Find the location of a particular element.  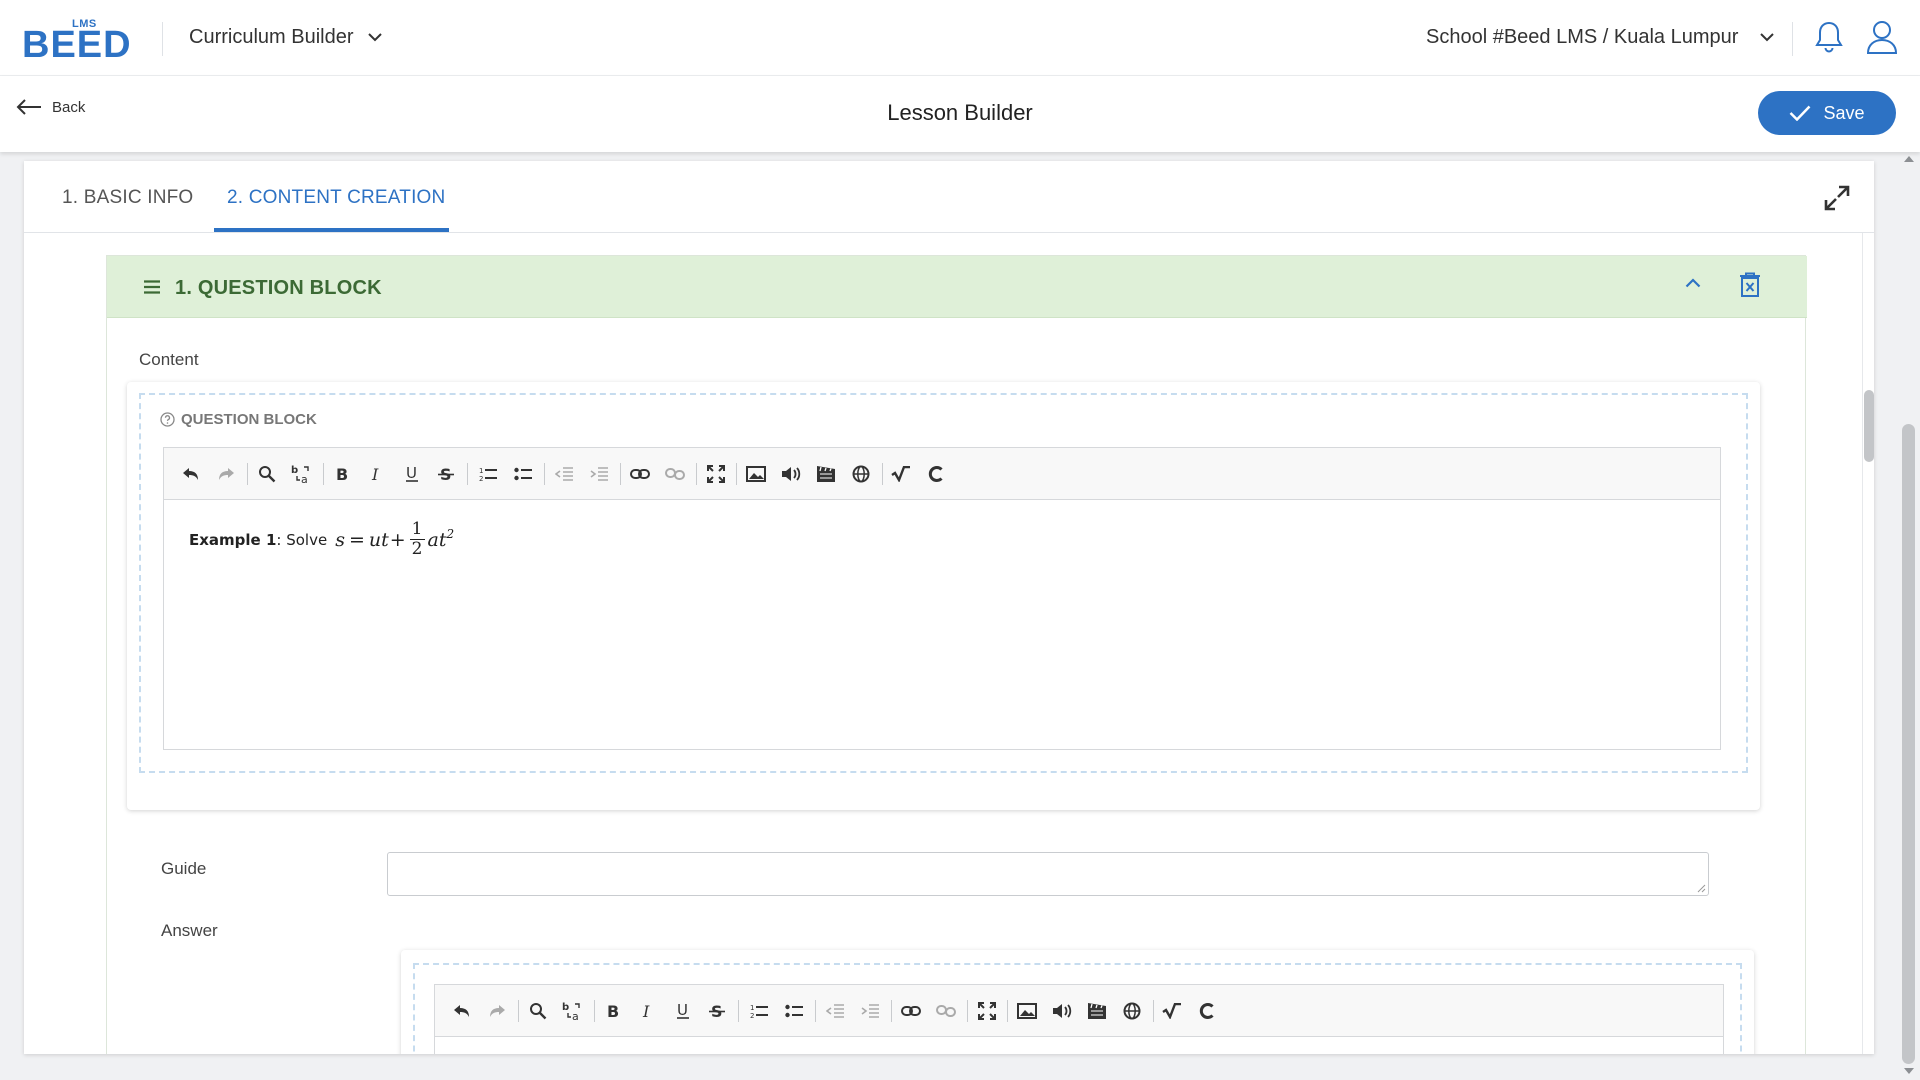

content-label: Content is located at coordinates (169, 359).